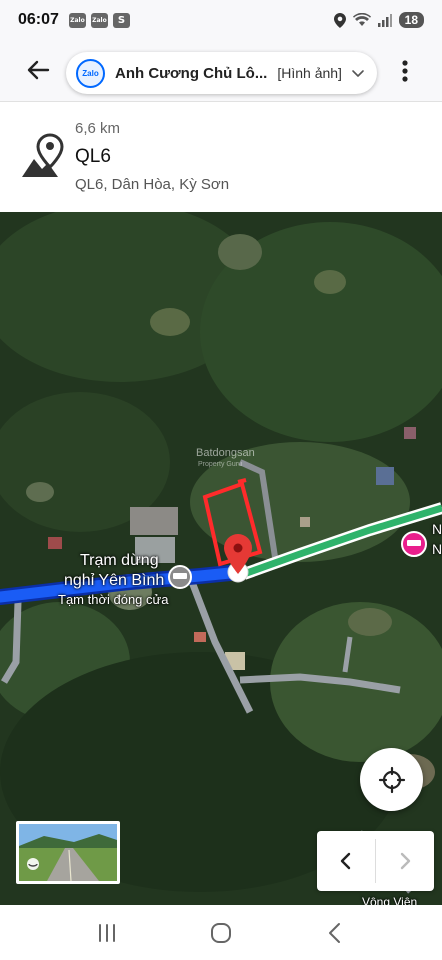  What do you see at coordinates (437, 529) in the screenshot?
I see `edge-label-1: N` at bounding box center [437, 529].